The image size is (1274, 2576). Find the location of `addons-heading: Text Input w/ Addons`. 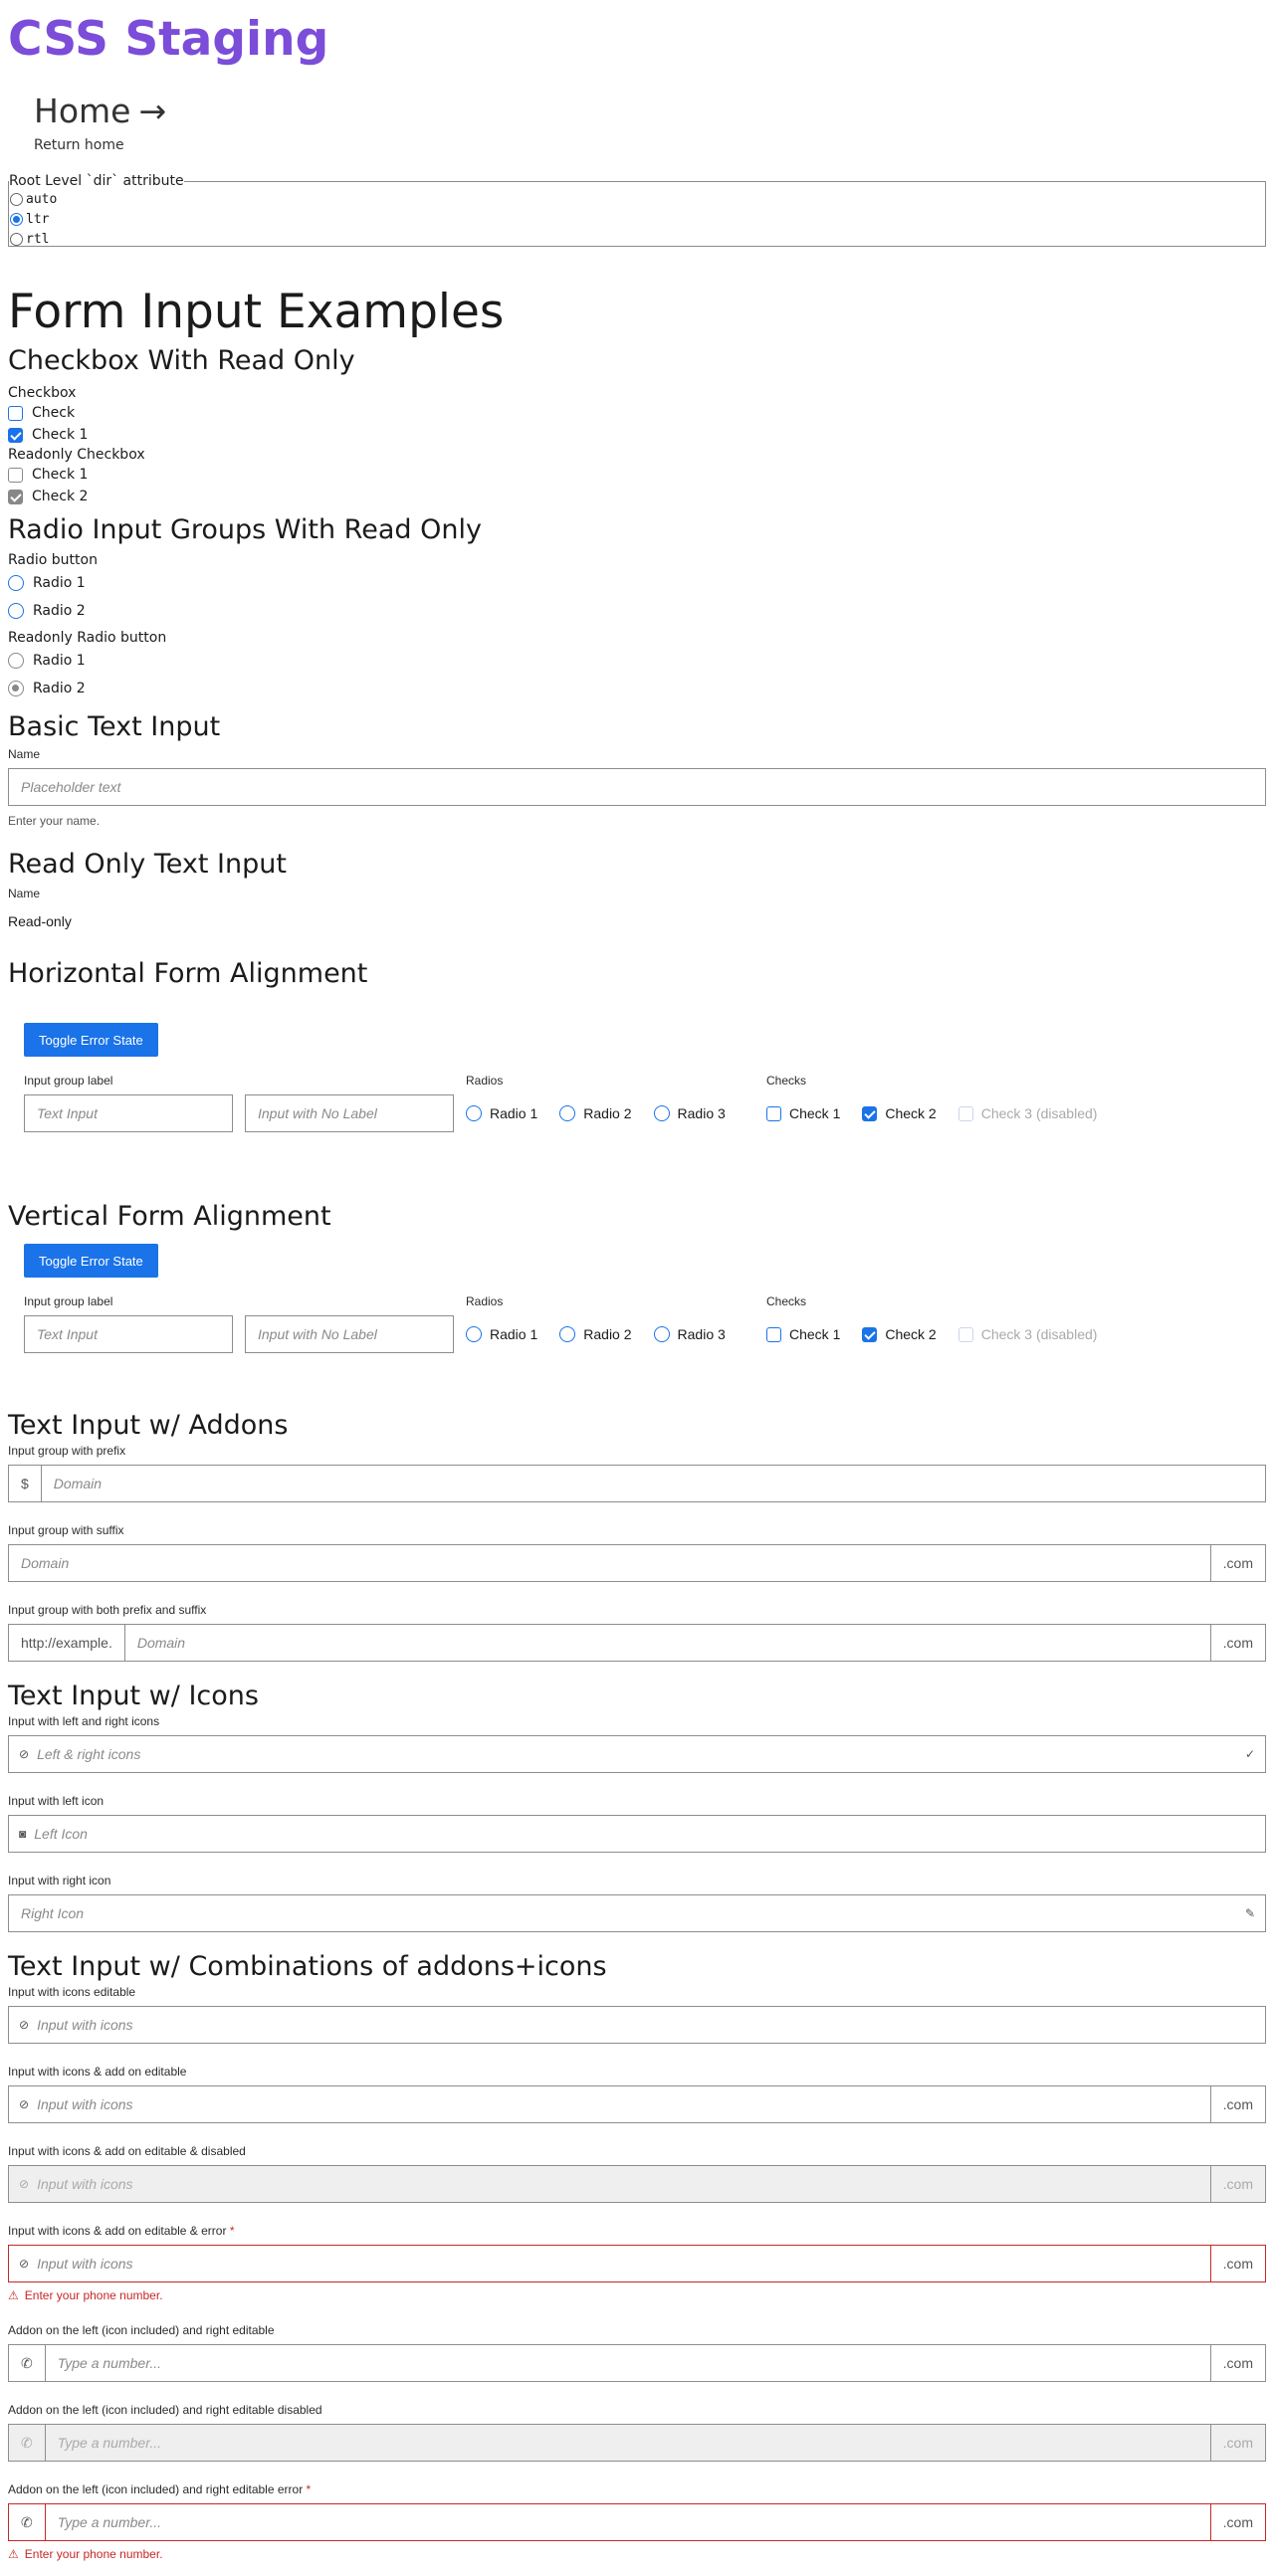

addons-heading: Text Input w/ Addons is located at coordinates (148, 1425).